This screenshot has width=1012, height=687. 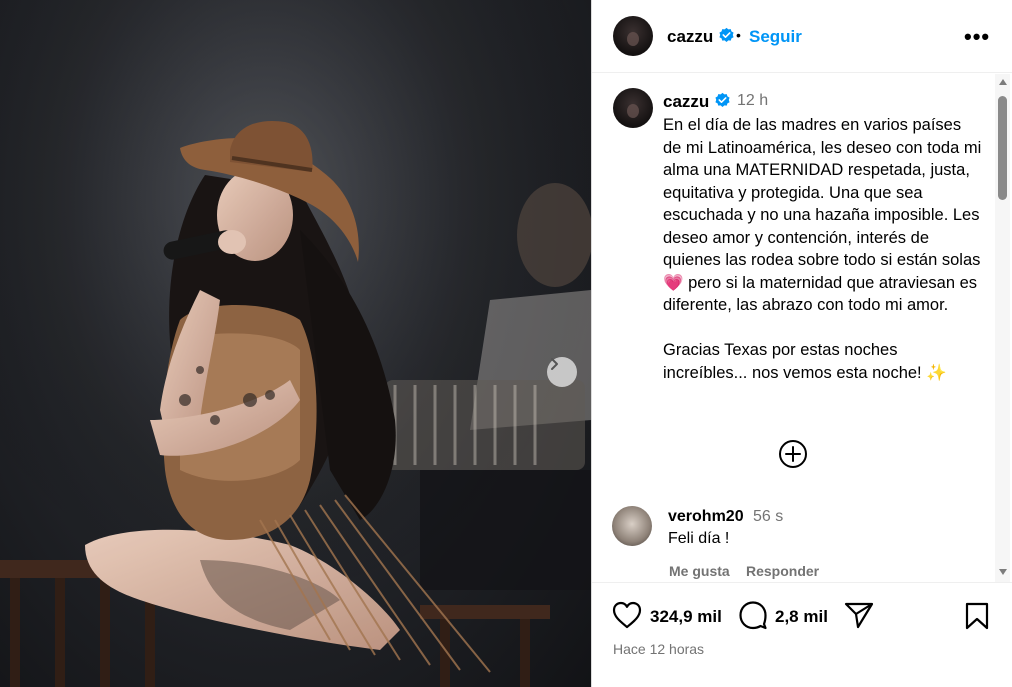 What do you see at coordinates (658, 649) in the screenshot?
I see `post-date: Hace 12 horas` at bounding box center [658, 649].